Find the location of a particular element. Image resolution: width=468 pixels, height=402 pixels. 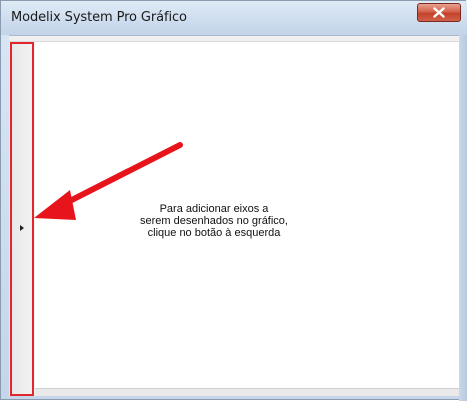

add-axes-button is located at coordinates (22, 224).